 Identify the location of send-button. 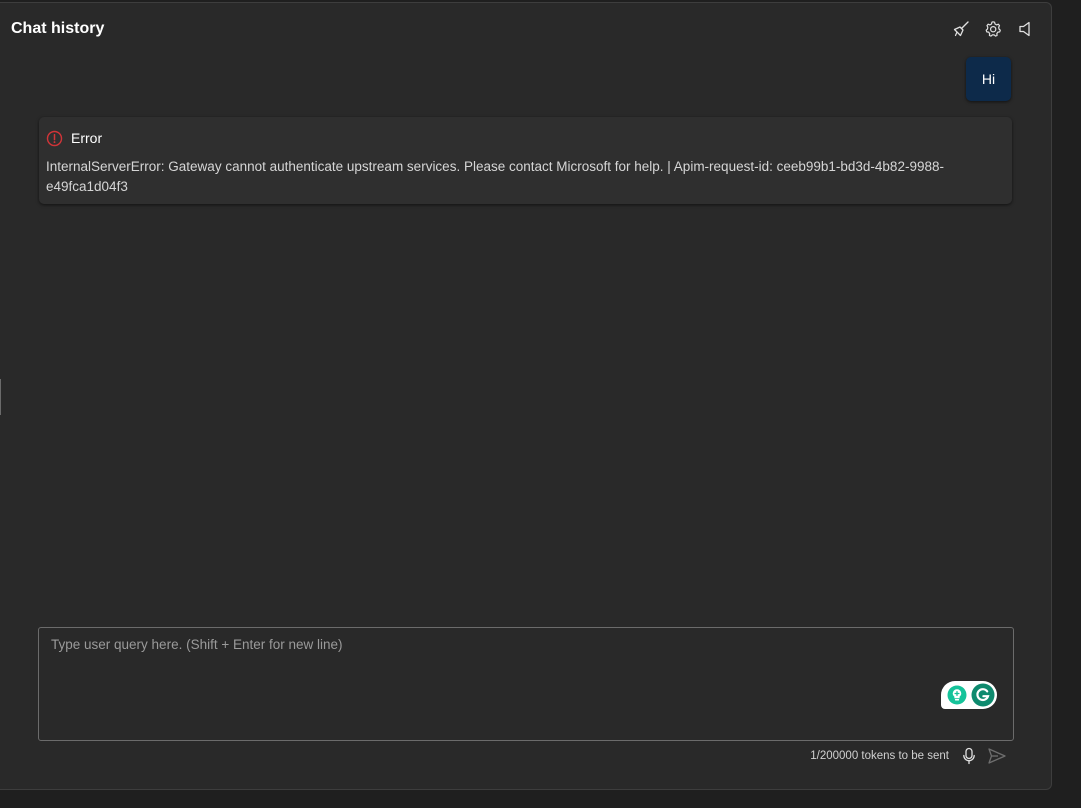
(997, 756).